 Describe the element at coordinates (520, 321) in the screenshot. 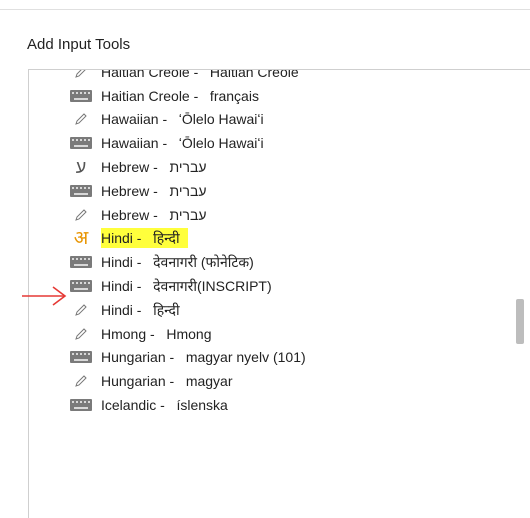

I see `scrollbar-thumb` at that location.